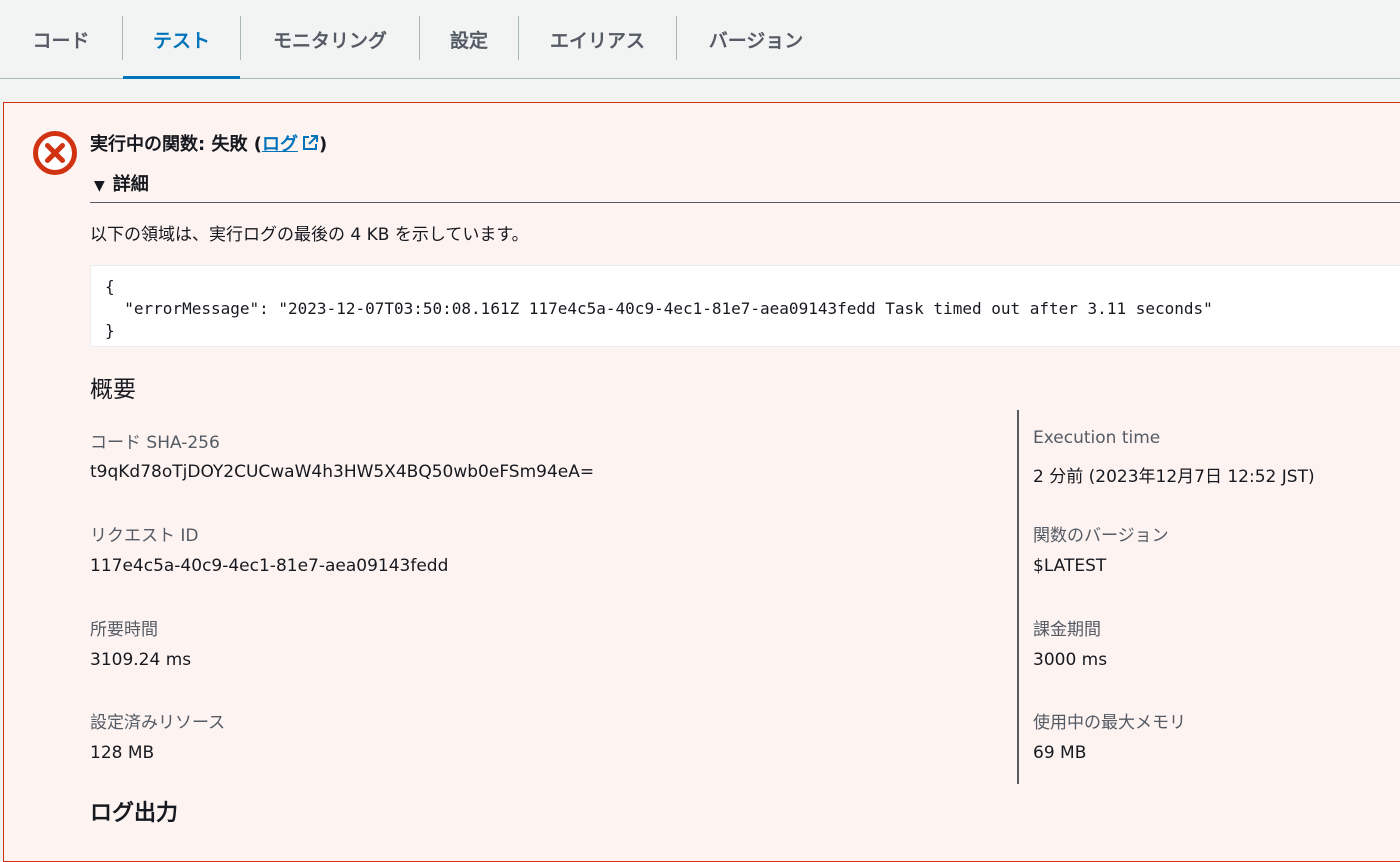  Describe the element at coordinates (158, 723) in the screenshot. I see `configured-resources-label: 設定済みリソース` at that location.